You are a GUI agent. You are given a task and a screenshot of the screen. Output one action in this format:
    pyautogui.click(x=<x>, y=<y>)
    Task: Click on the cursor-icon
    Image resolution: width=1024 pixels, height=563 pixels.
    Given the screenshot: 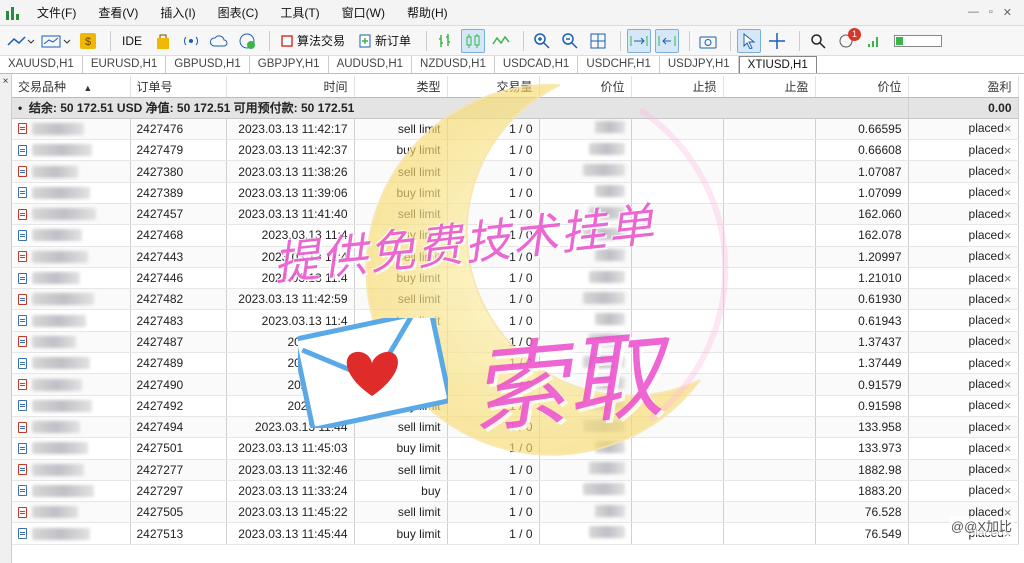 What is the action you would take?
    pyautogui.click(x=749, y=40)
    